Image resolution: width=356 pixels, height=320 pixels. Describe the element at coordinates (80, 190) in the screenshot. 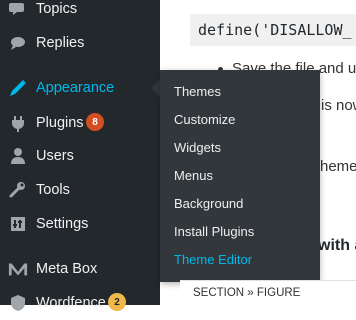

I see `sidebar-item-tools: Tools` at that location.